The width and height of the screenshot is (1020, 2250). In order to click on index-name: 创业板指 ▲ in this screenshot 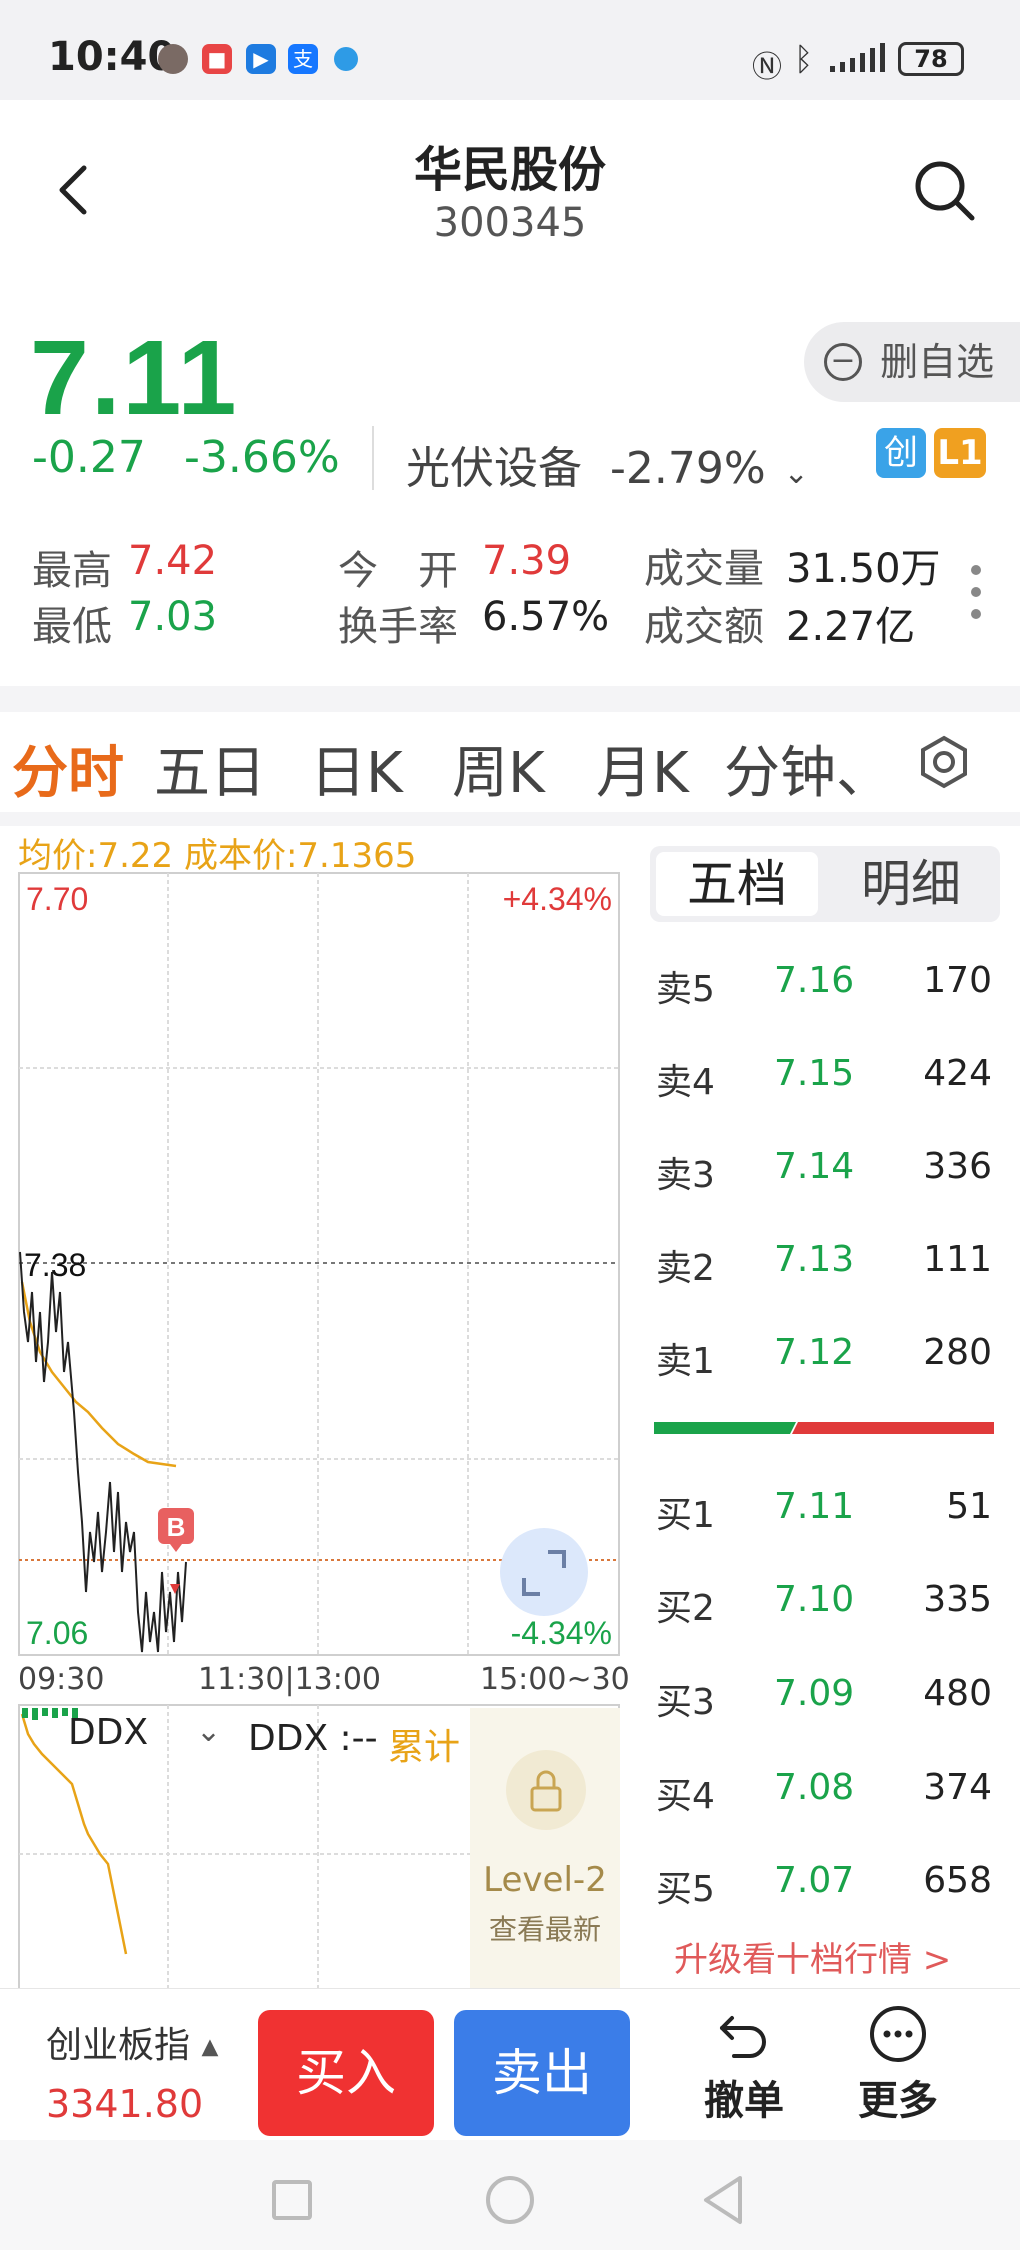, I will do `click(132, 2042)`.